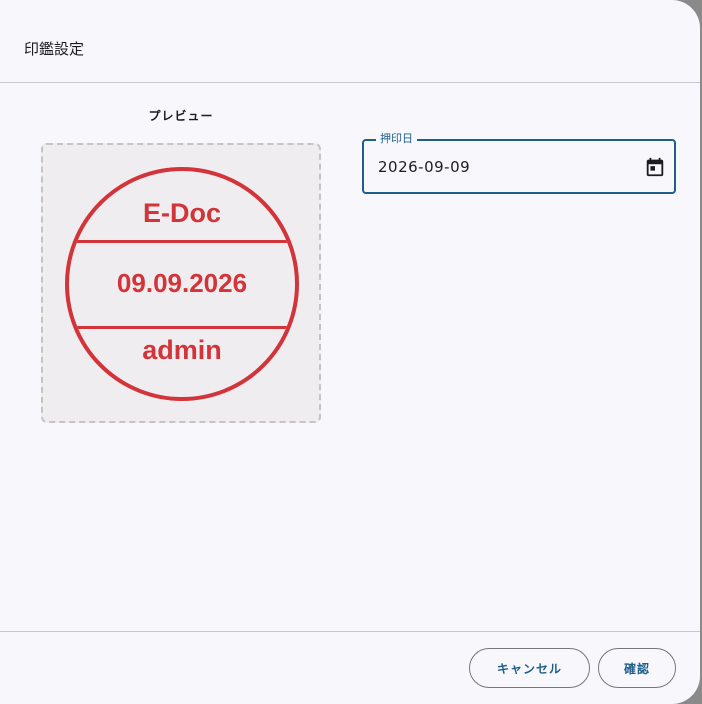  What do you see at coordinates (181, 213) in the screenshot?
I see `stamp-company-text: E-Doc` at bounding box center [181, 213].